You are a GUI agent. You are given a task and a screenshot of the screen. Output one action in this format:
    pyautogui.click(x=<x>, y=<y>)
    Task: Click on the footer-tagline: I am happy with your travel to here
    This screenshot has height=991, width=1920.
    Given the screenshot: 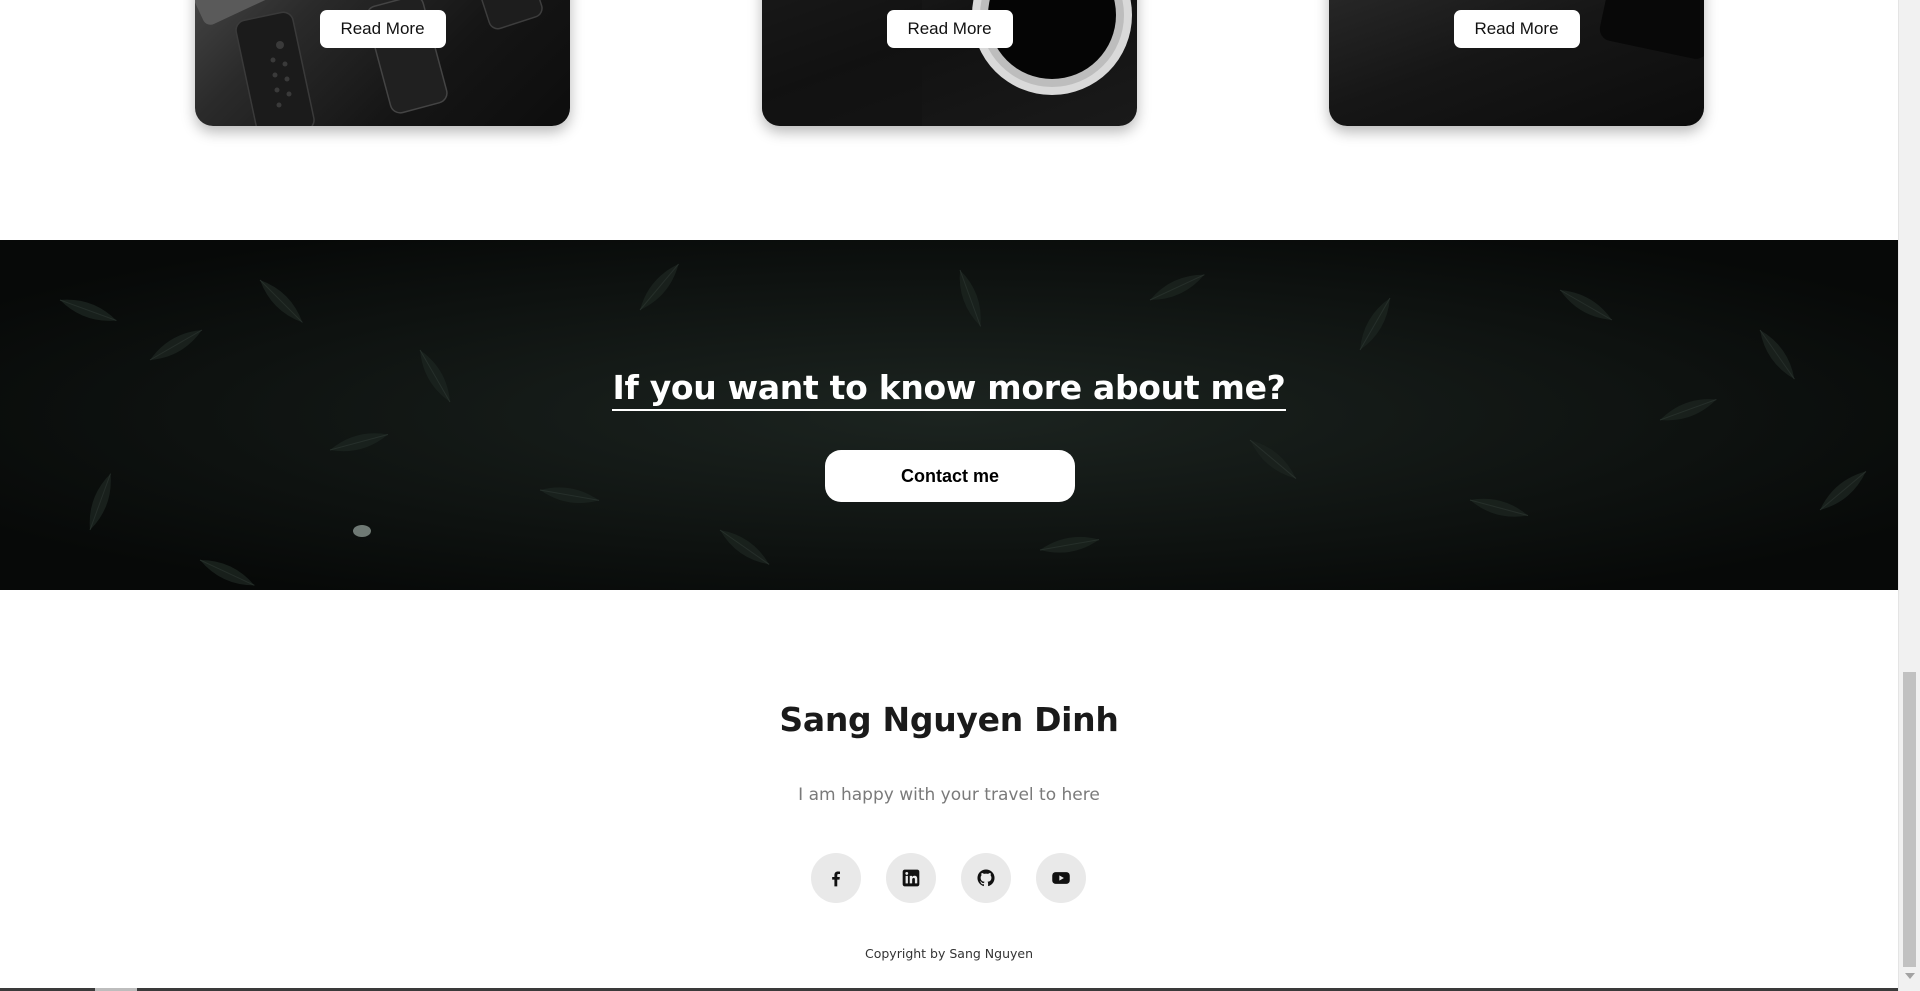 What is the action you would take?
    pyautogui.click(x=949, y=795)
    